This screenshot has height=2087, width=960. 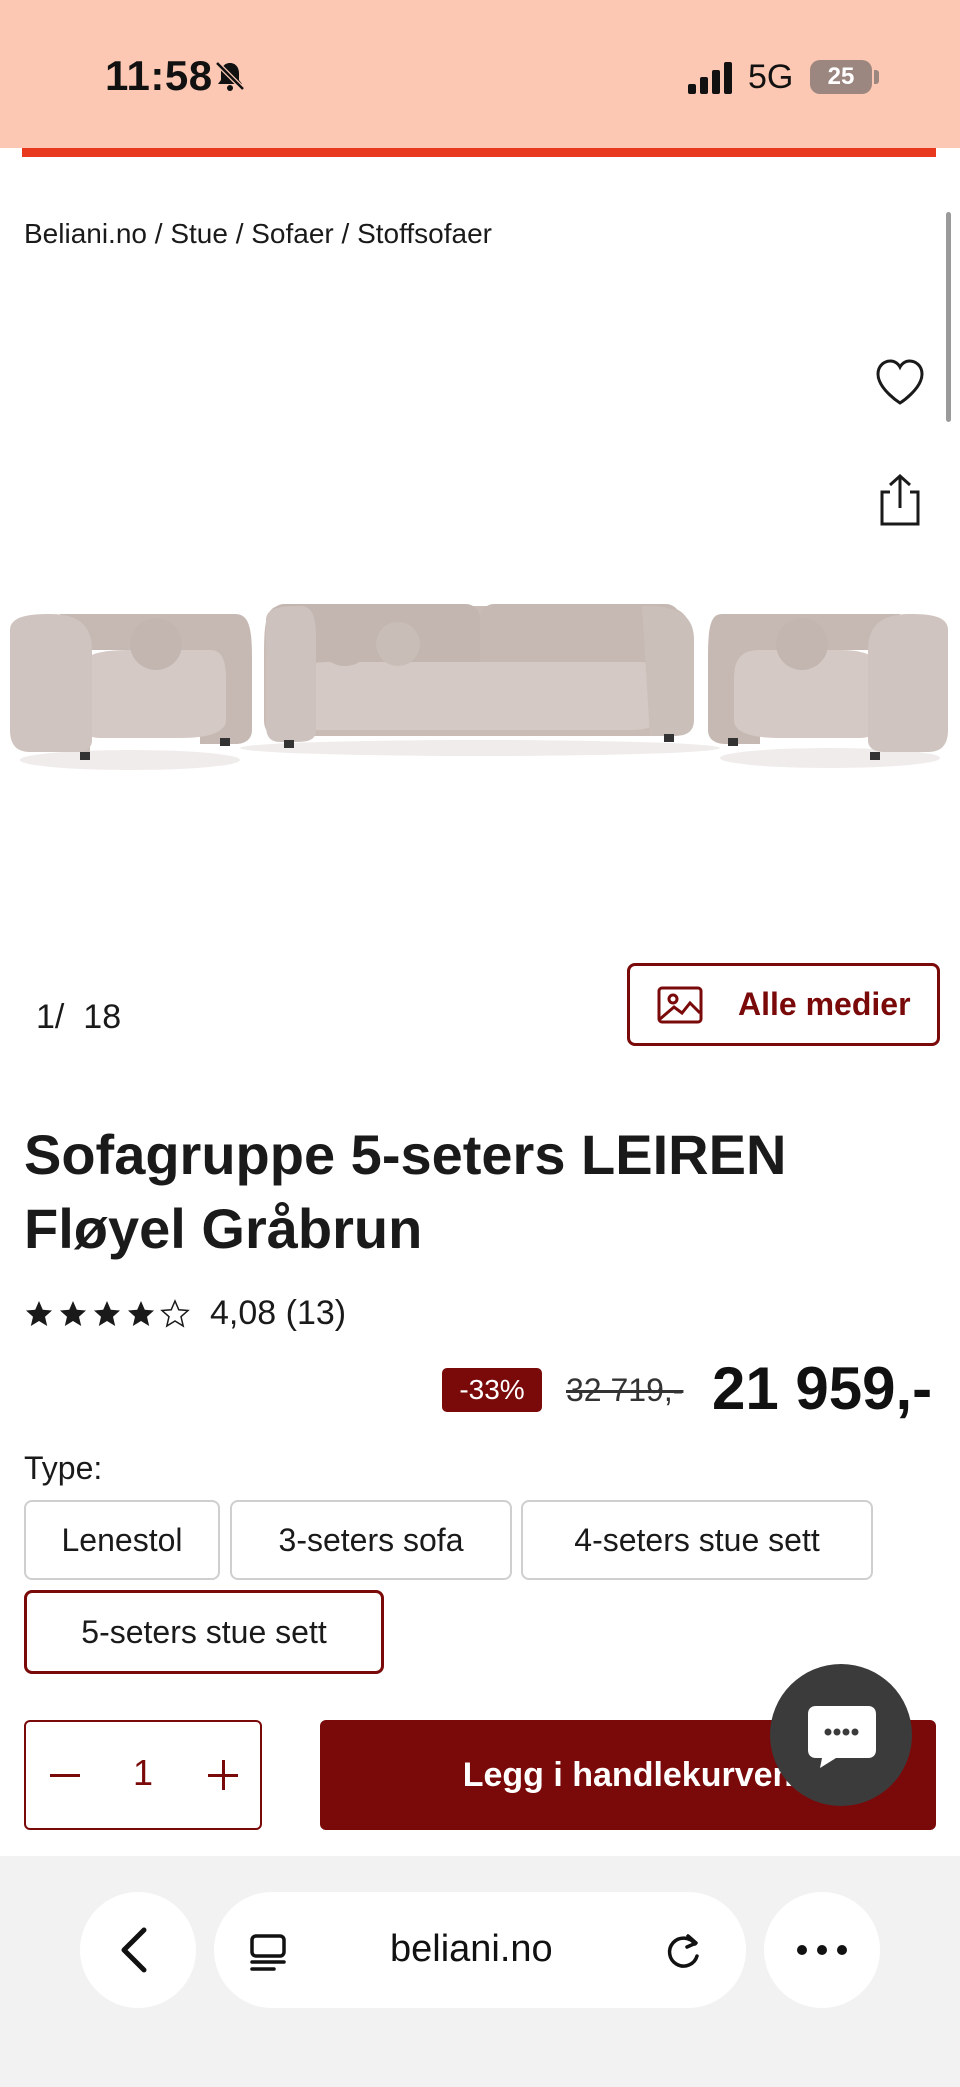 I want to click on heart-icon, so click(x=900, y=383).